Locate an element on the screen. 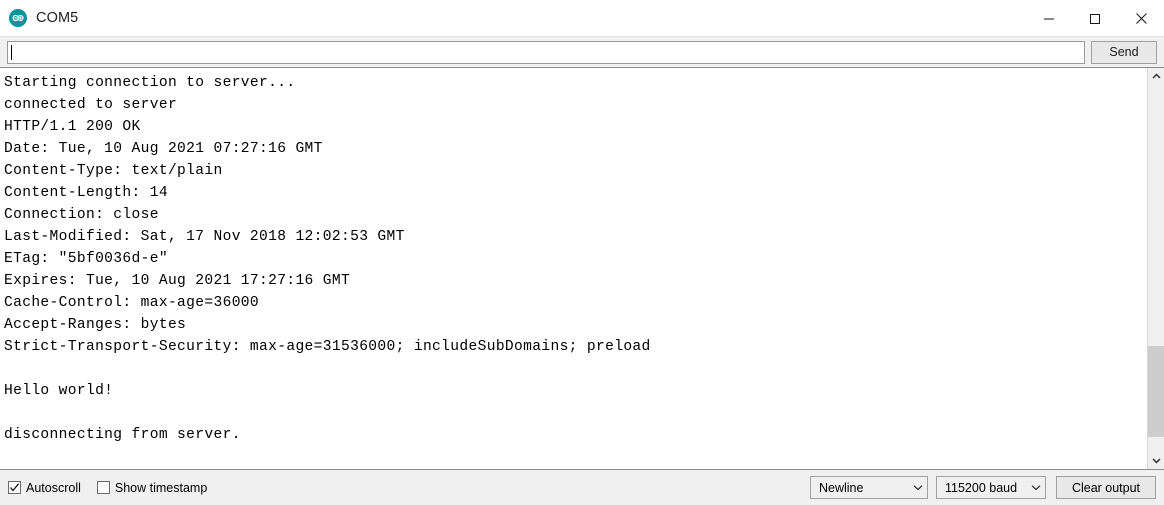 This screenshot has width=1164, height=505. console-line: Date: Tue, 10 Aug 2021 07:27:16 GMT is located at coordinates (163, 149).